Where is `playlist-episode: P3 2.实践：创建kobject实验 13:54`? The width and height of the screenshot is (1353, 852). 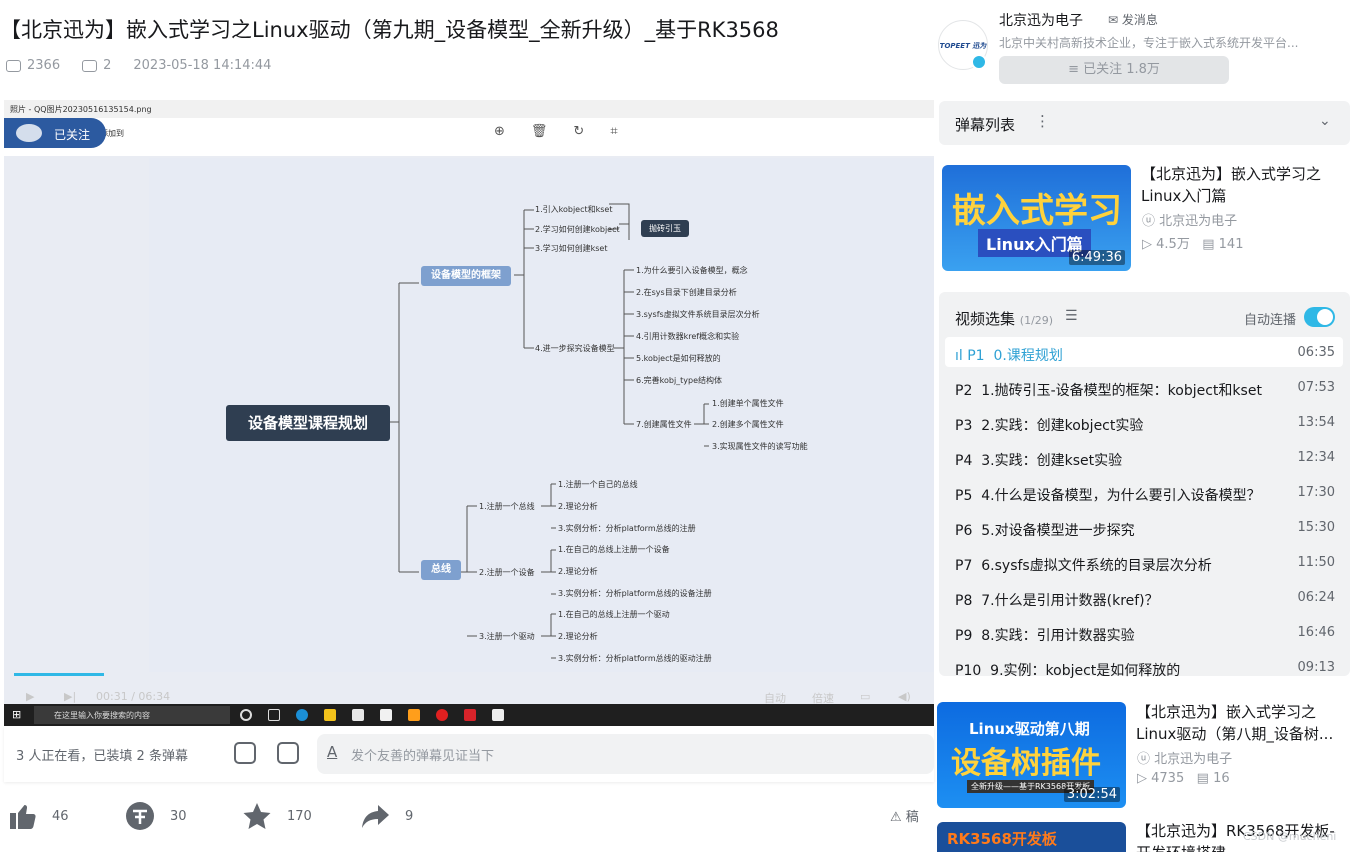
playlist-episode: P3 2.实践：创建kobject实验 13:54 is located at coordinates (1145, 425).